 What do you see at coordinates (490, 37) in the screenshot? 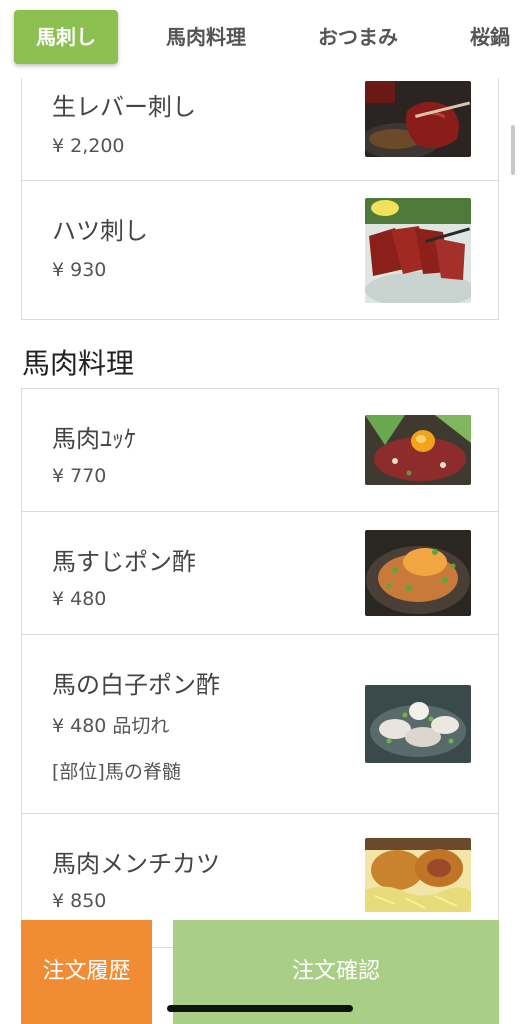
I see `tab-sakura-nabe: 桜鍋` at bounding box center [490, 37].